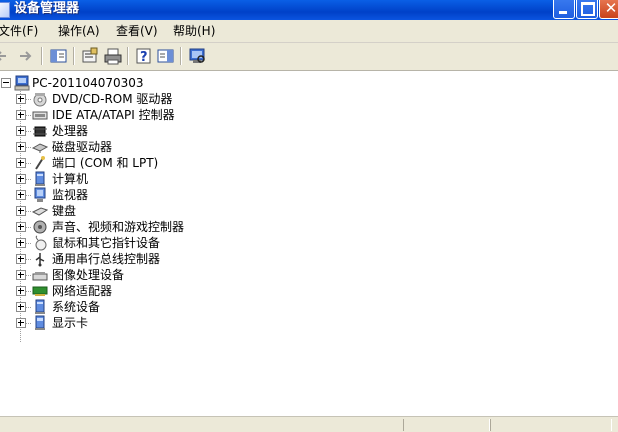  I want to click on processor-icon, so click(40, 131).